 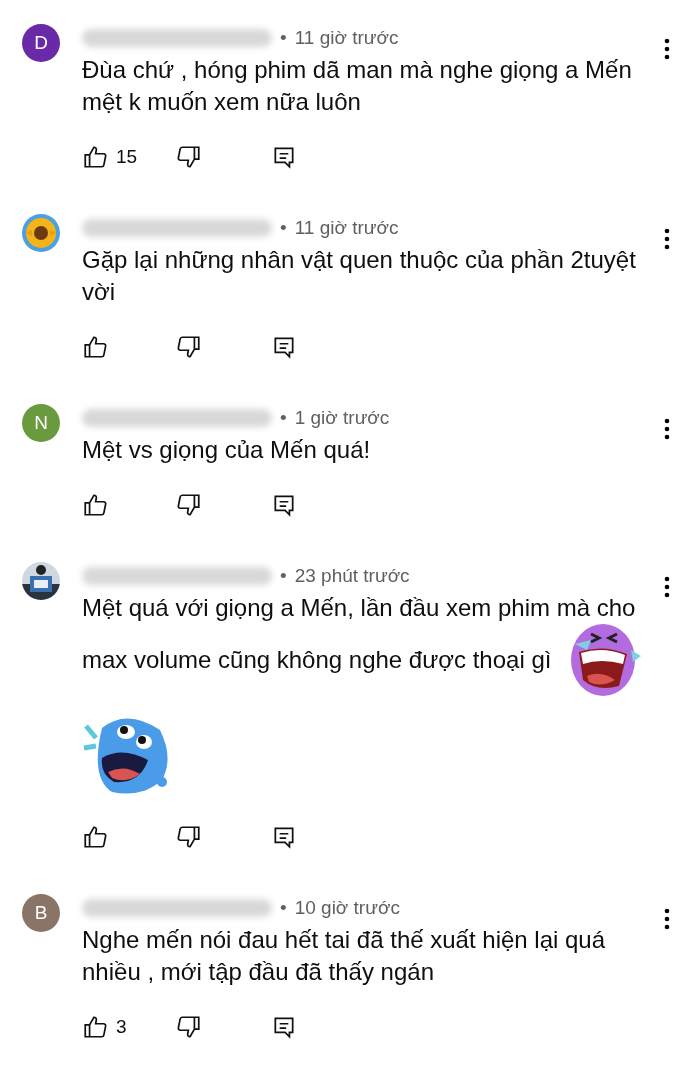 What do you see at coordinates (41, 913) in the screenshot?
I see `avatar: B` at bounding box center [41, 913].